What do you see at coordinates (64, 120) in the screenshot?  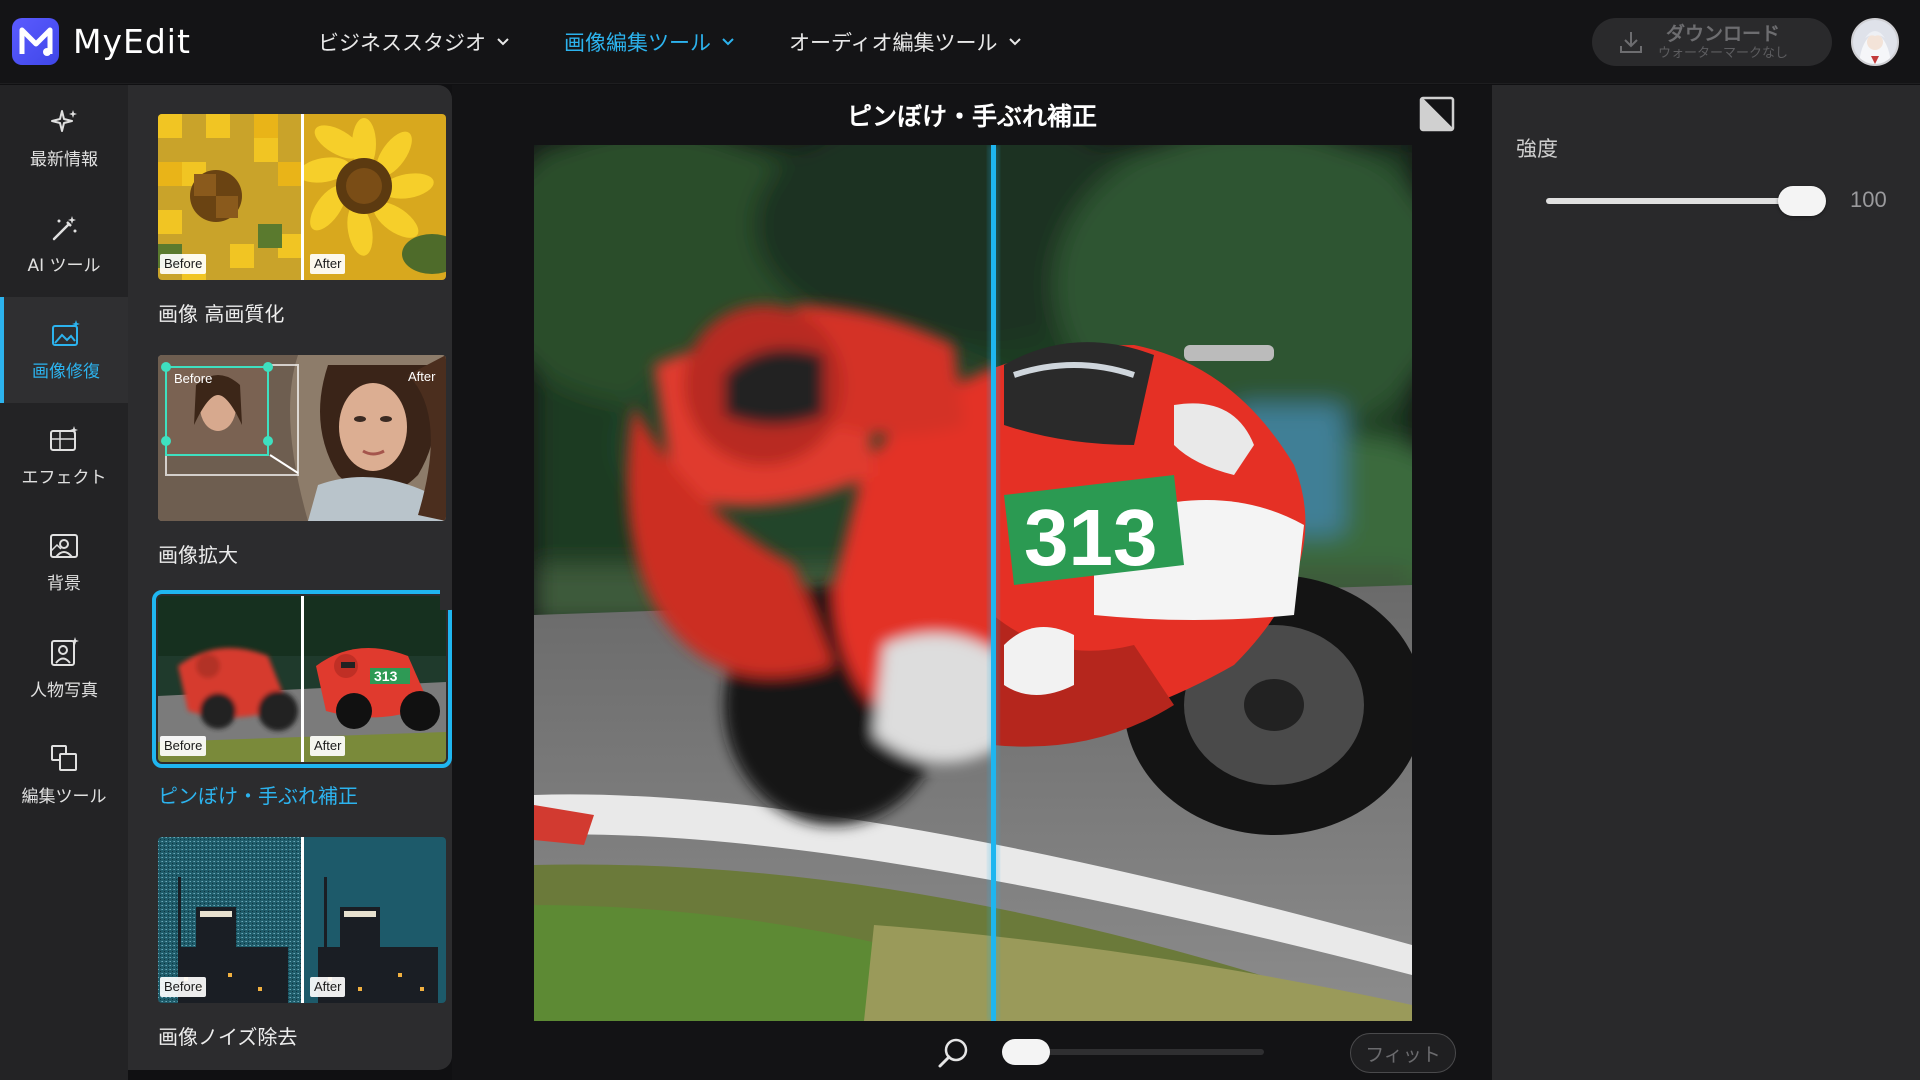 I see `sparkle-icon` at bounding box center [64, 120].